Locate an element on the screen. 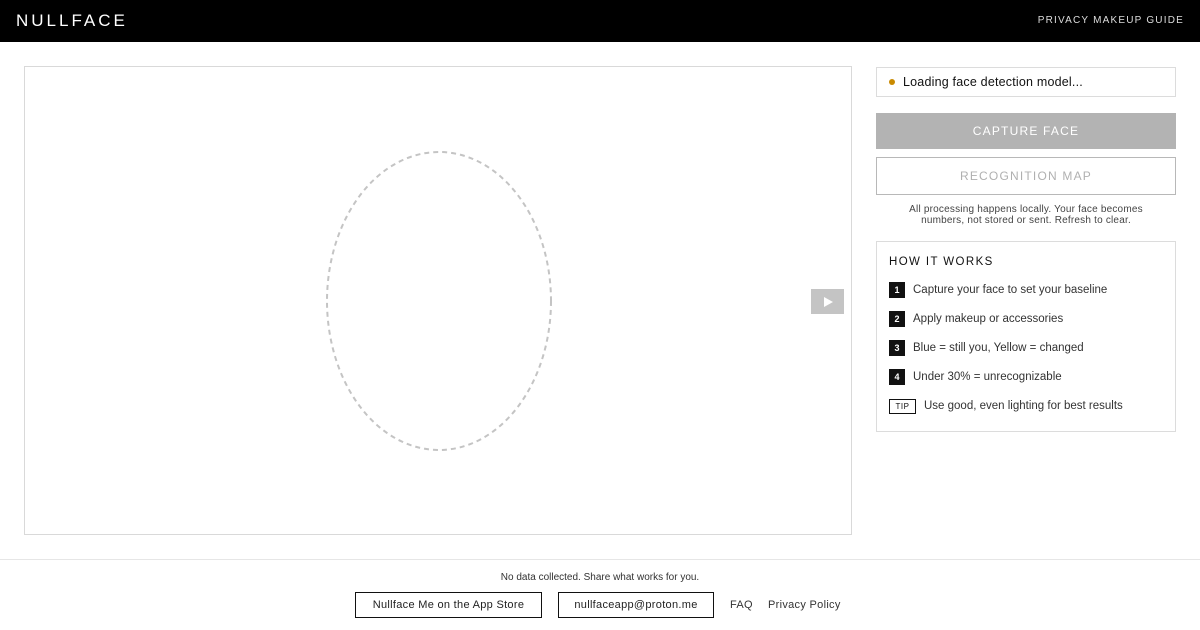 The height and width of the screenshot is (630, 1200). step-item: 1 Capture your face to set your baseline is located at coordinates (998, 290).